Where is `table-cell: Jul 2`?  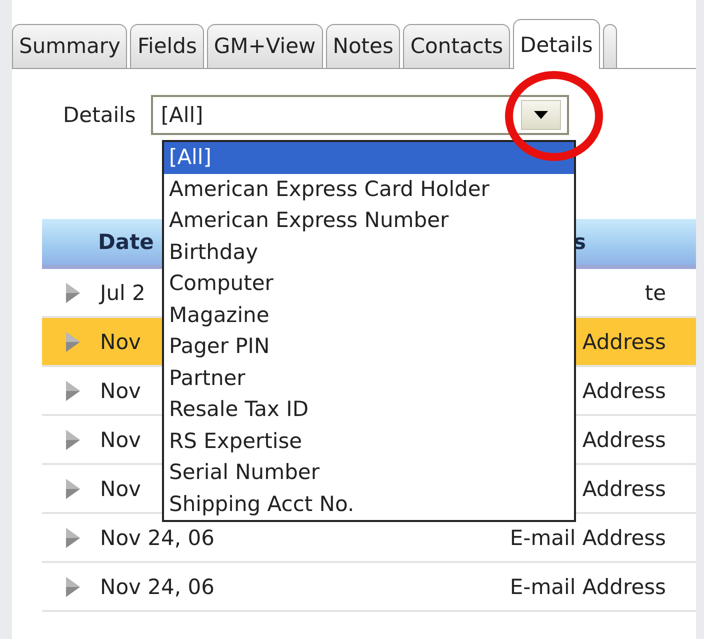 table-cell: Jul 2 is located at coordinates (123, 292).